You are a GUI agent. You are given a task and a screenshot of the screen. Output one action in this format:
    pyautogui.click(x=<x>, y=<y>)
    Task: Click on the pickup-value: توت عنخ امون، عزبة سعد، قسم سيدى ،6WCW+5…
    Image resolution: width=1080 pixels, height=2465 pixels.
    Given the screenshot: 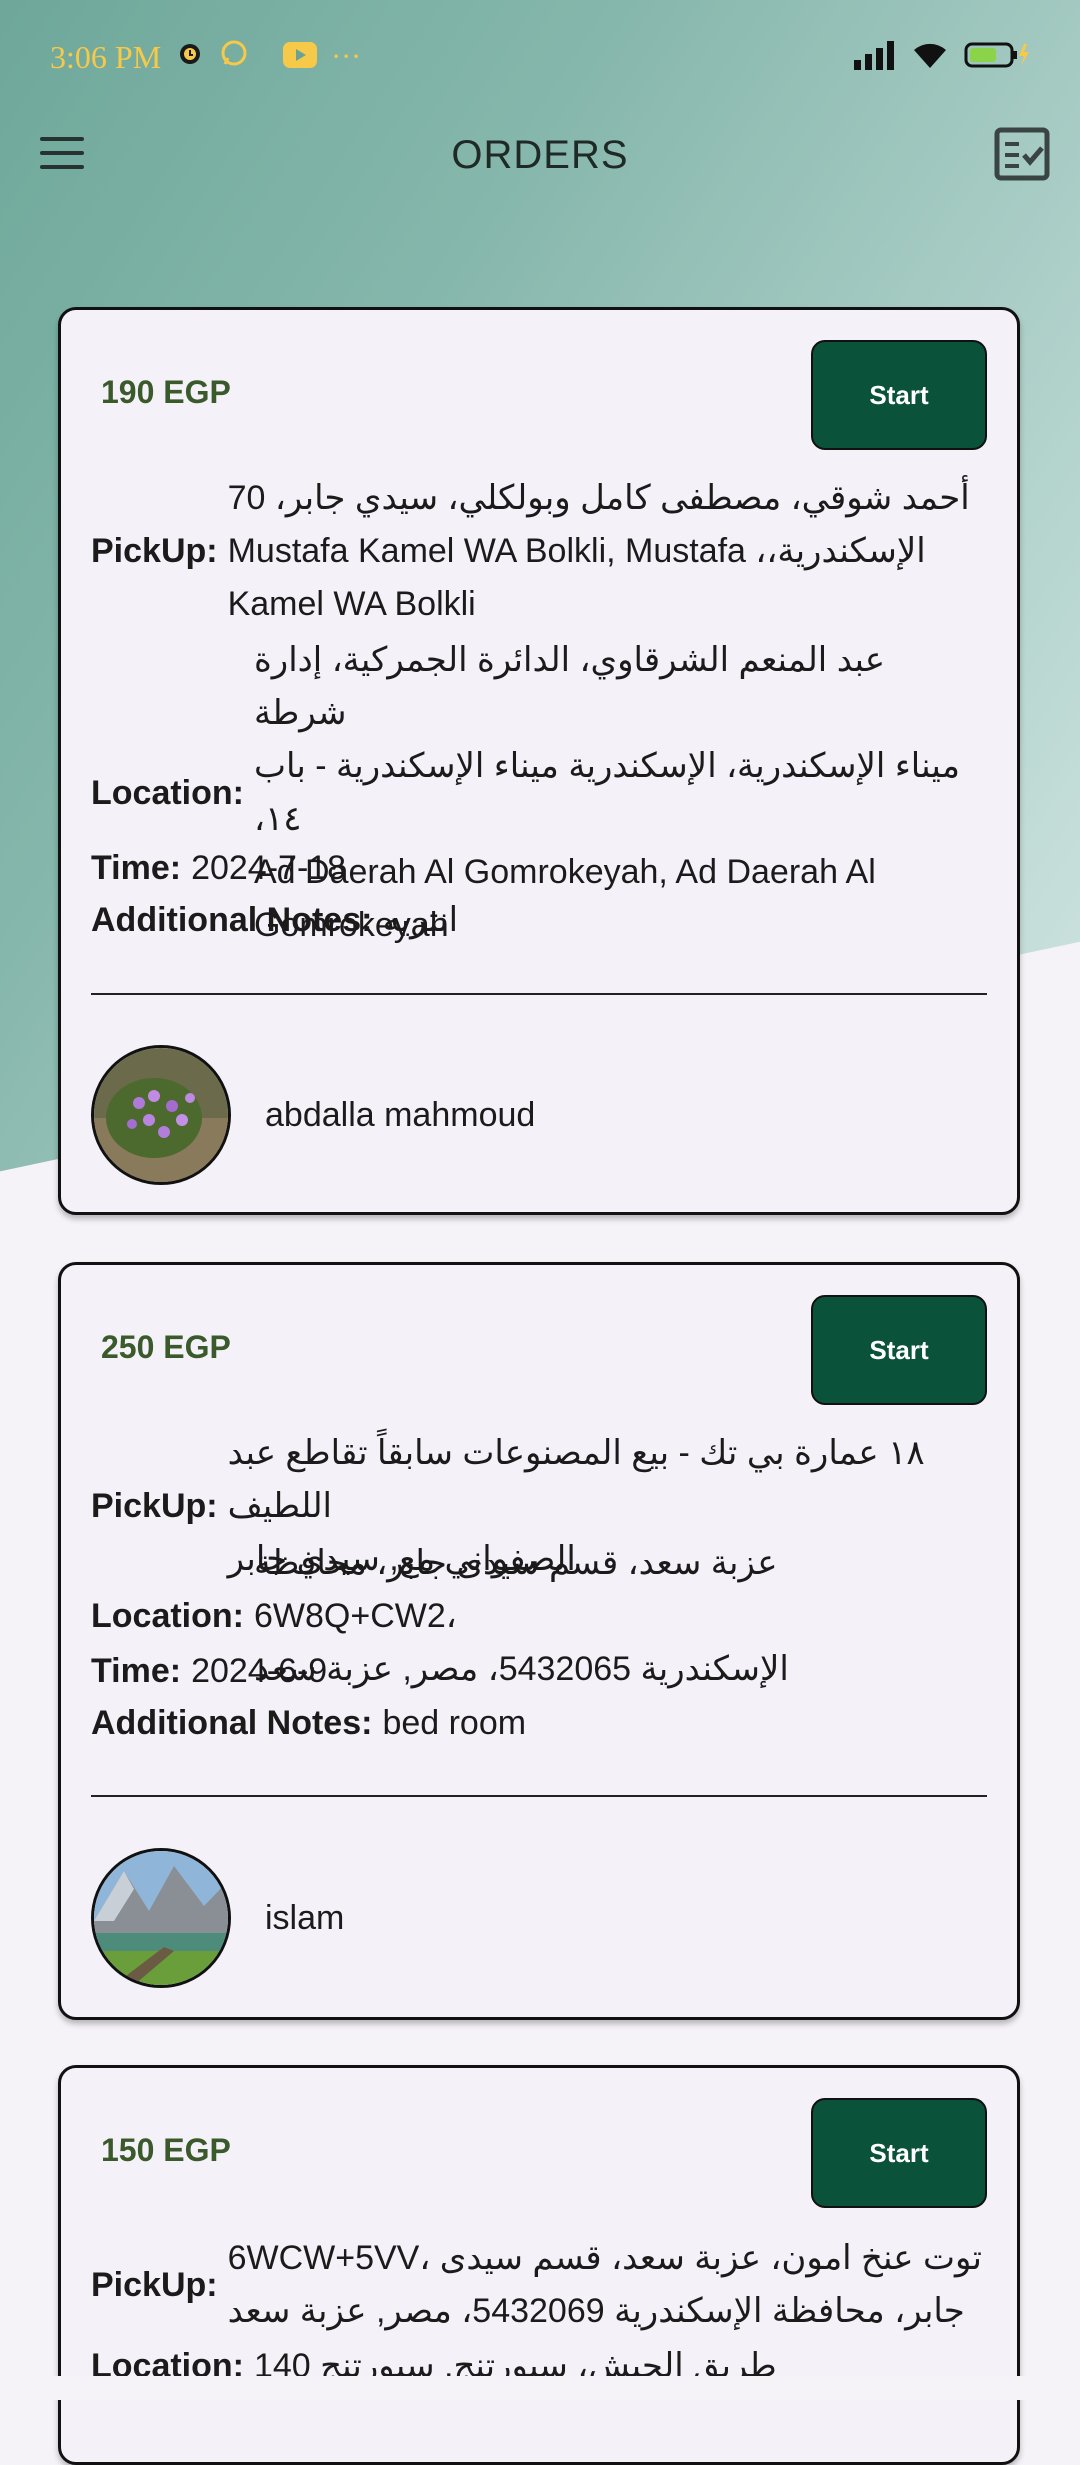 What is the action you would take?
    pyautogui.click(x=605, y=2284)
    